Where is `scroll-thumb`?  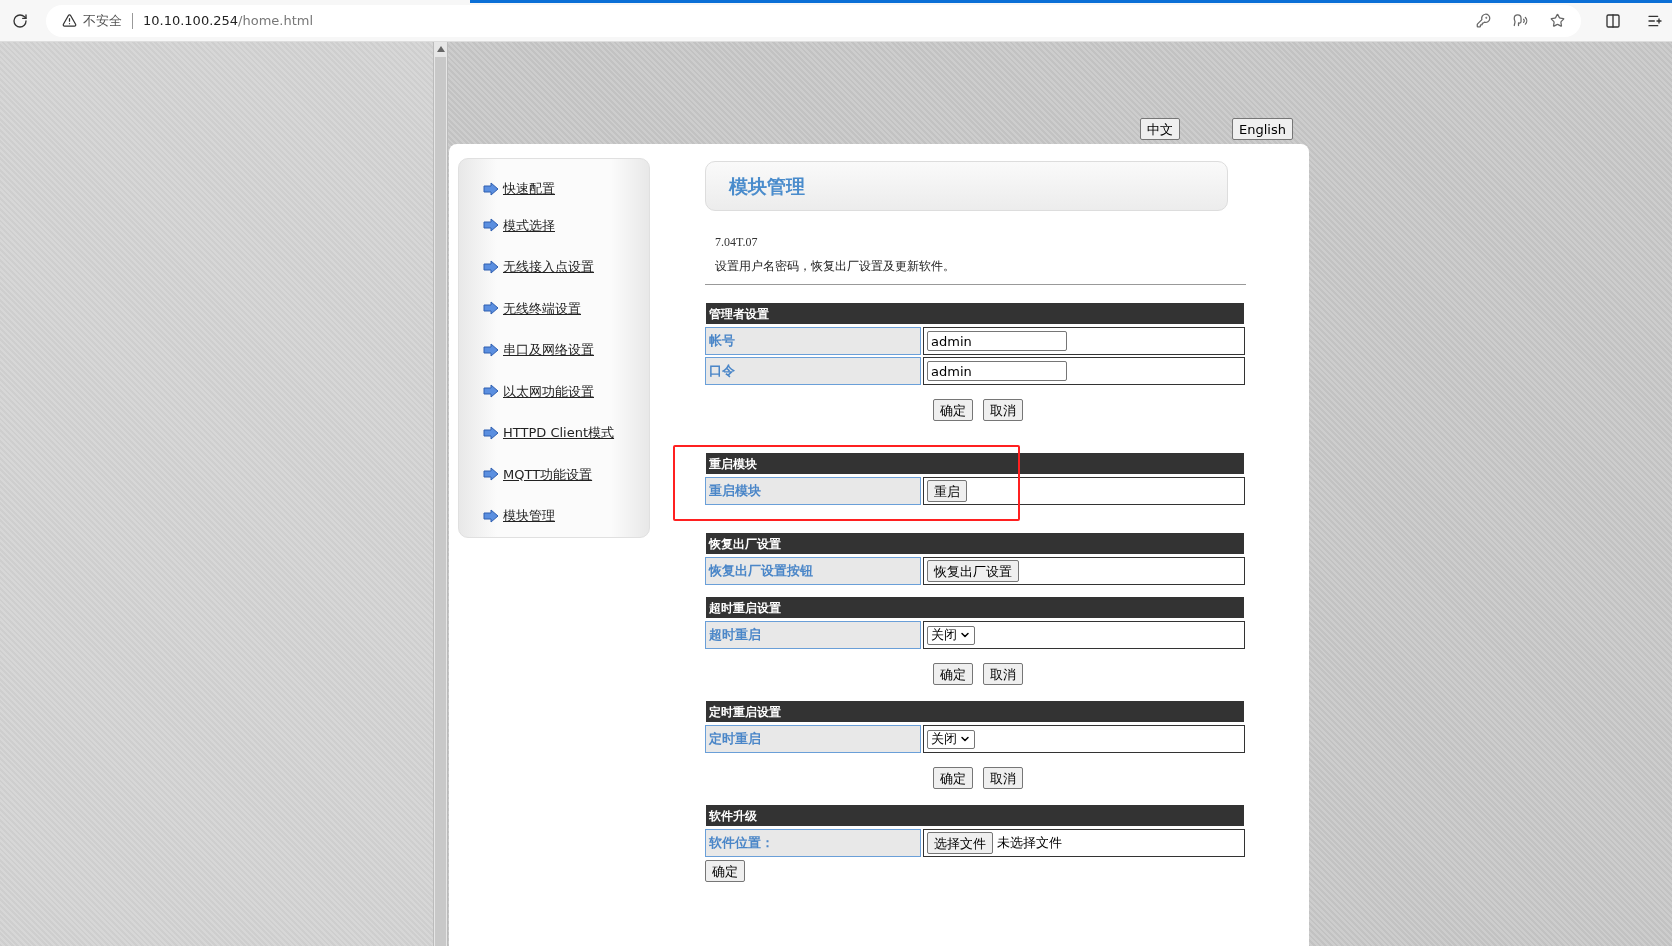
scroll-thumb is located at coordinates (440, 501).